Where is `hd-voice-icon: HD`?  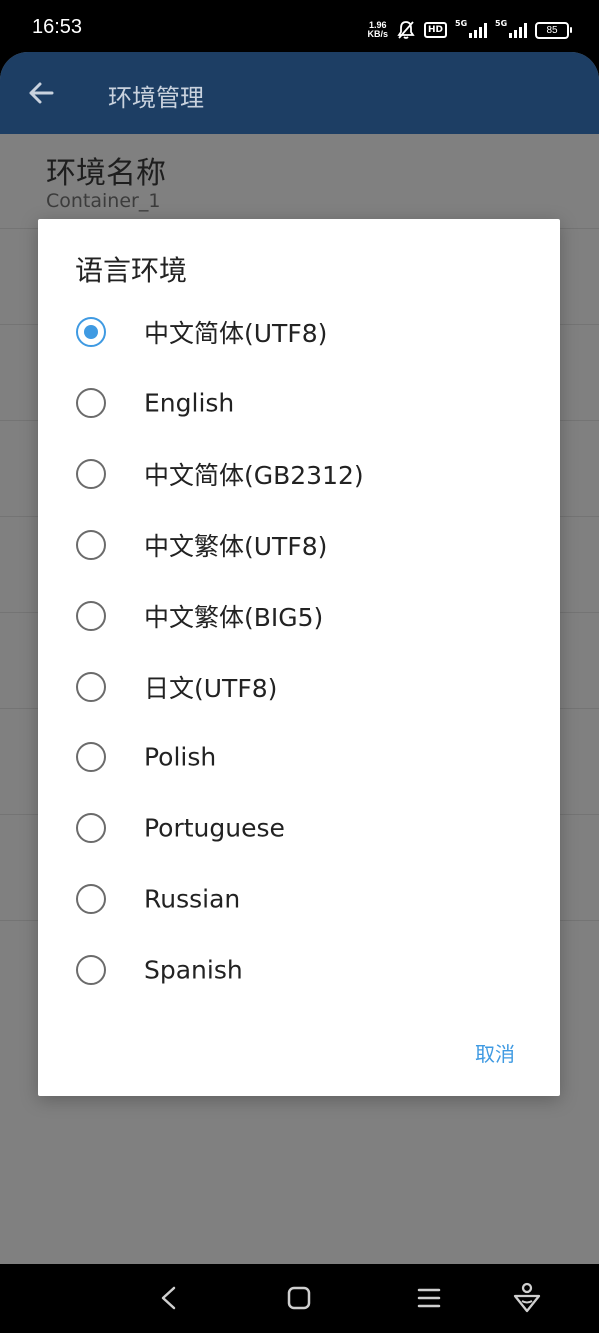 hd-voice-icon: HD is located at coordinates (435, 30).